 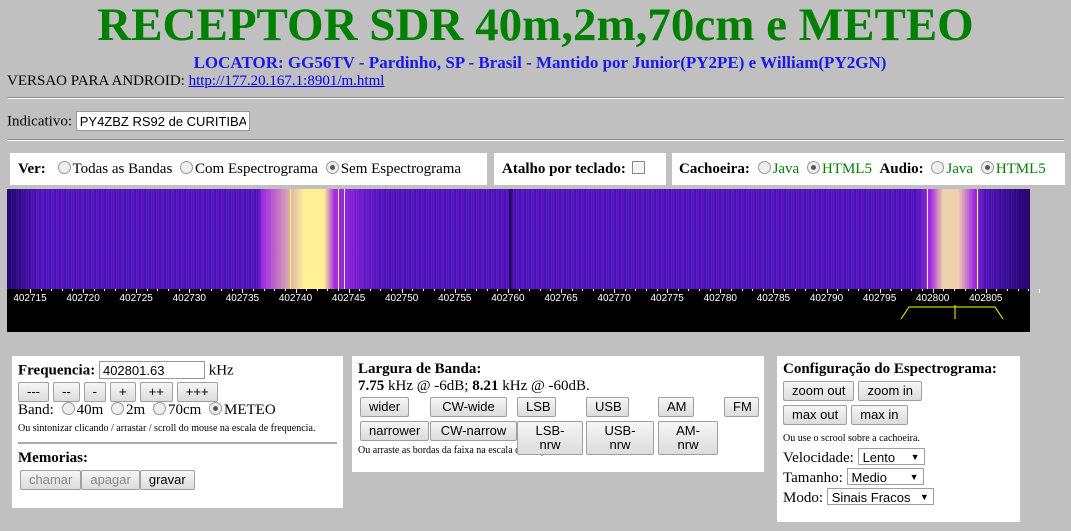 I want to click on step-up-3-button: +++, so click(x=197, y=391).